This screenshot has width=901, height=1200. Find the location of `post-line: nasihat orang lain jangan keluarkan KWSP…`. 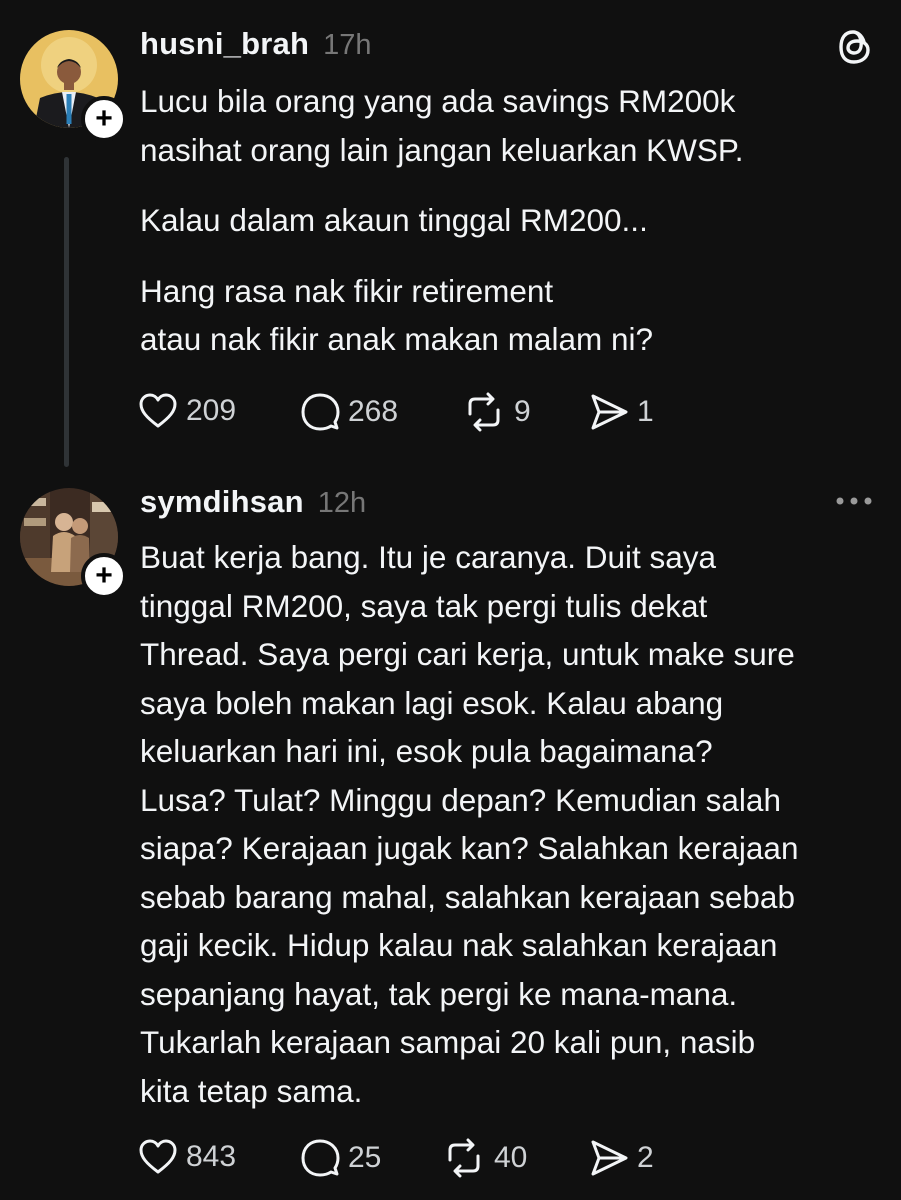

post-line: nasihat orang lain jangan keluarkan KWSP… is located at coordinates (442, 149).